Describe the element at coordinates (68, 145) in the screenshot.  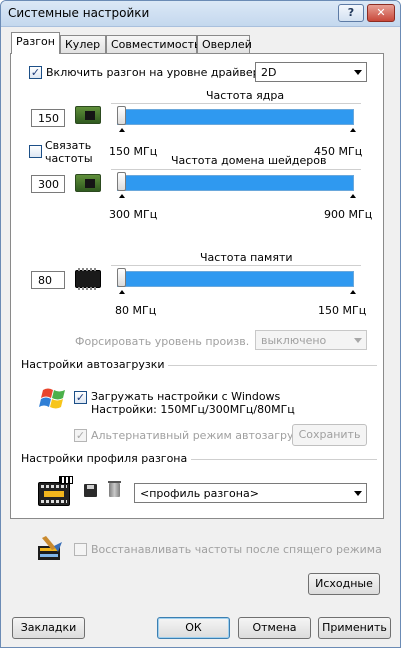
I see `link-clocks-label-1: Связать` at that location.